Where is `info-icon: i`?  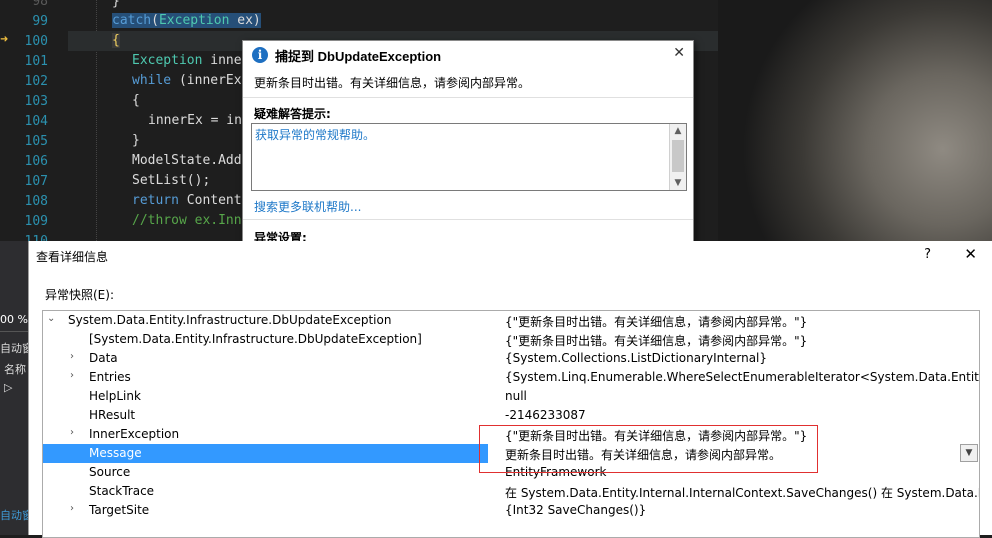 info-icon: i is located at coordinates (260, 55).